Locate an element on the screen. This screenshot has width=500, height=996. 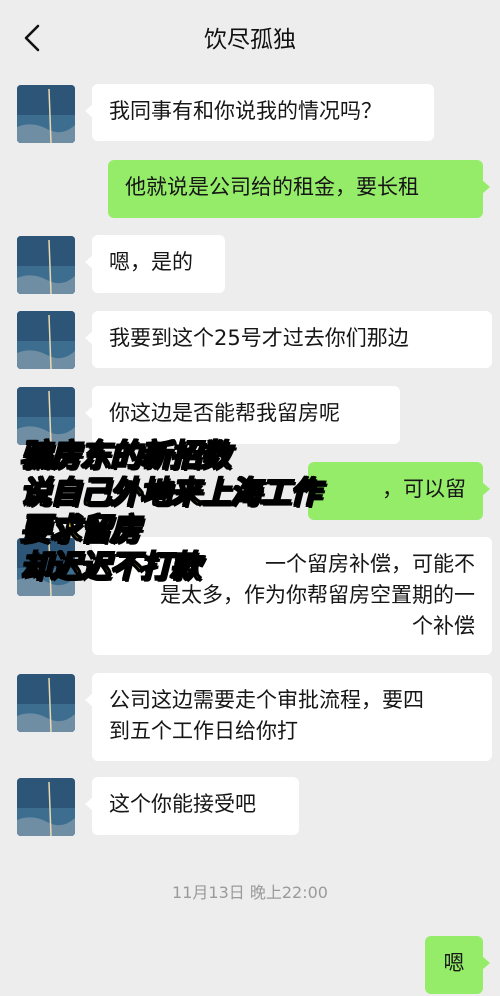
overlay-caption: 骗房东的新招数 说自己外地来上海工作 要求留房 却迟迟不打款 is located at coordinates (170, 511).